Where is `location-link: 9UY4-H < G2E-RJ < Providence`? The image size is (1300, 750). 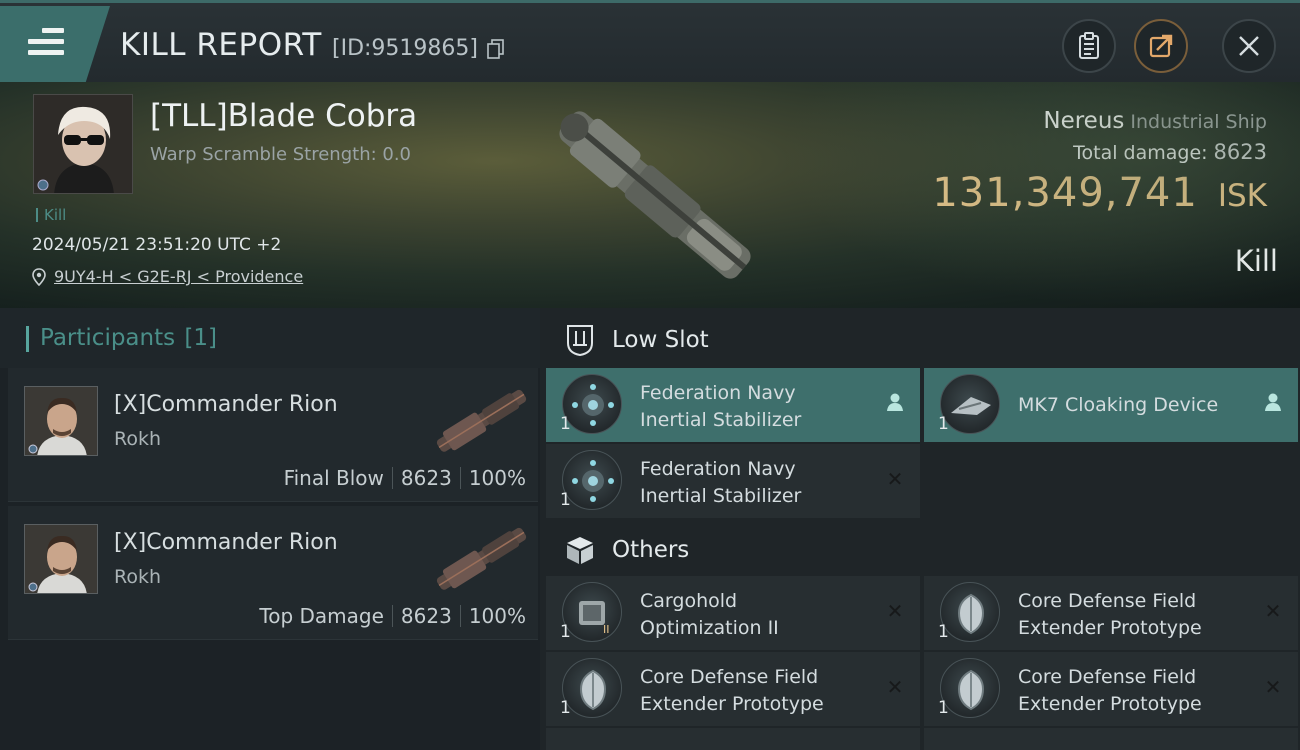
location-link: 9UY4-H < G2E-RJ < Providence is located at coordinates (178, 276).